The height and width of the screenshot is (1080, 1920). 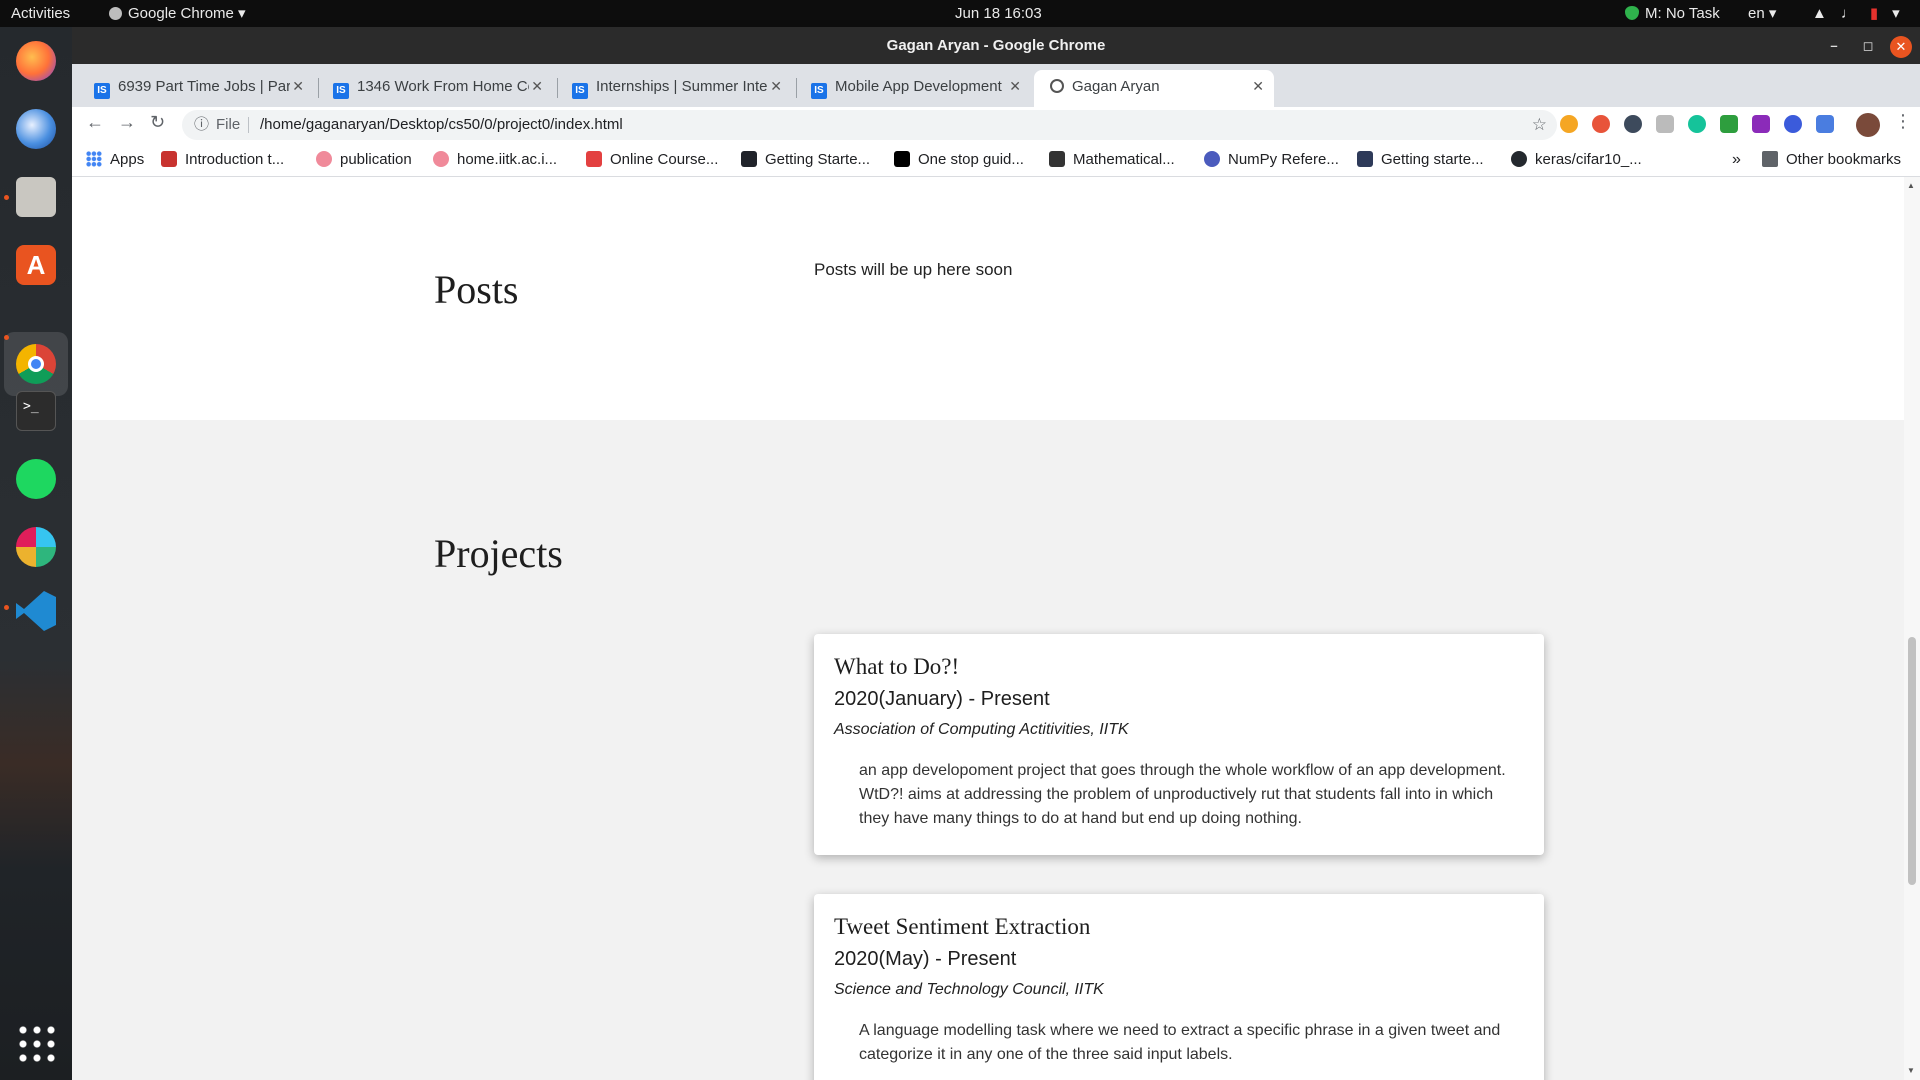 What do you see at coordinates (1761, 124) in the screenshot?
I see `extension-s-icon` at bounding box center [1761, 124].